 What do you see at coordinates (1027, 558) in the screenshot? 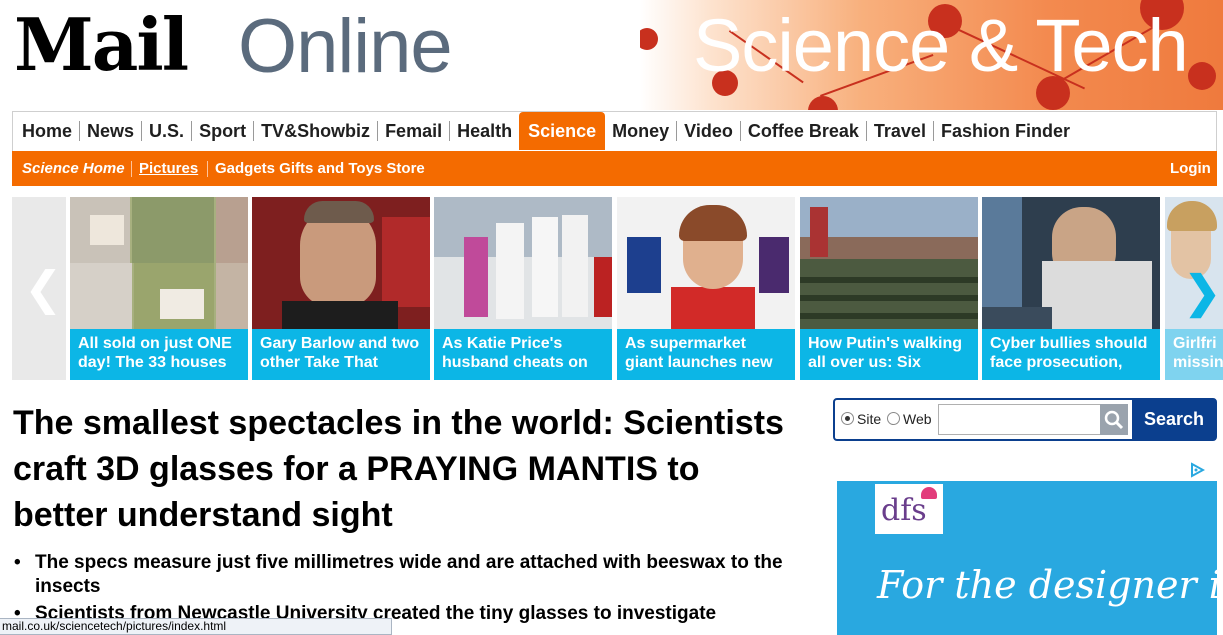
I see `dfs-advert: dfs For the designer in you` at bounding box center [1027, 558].